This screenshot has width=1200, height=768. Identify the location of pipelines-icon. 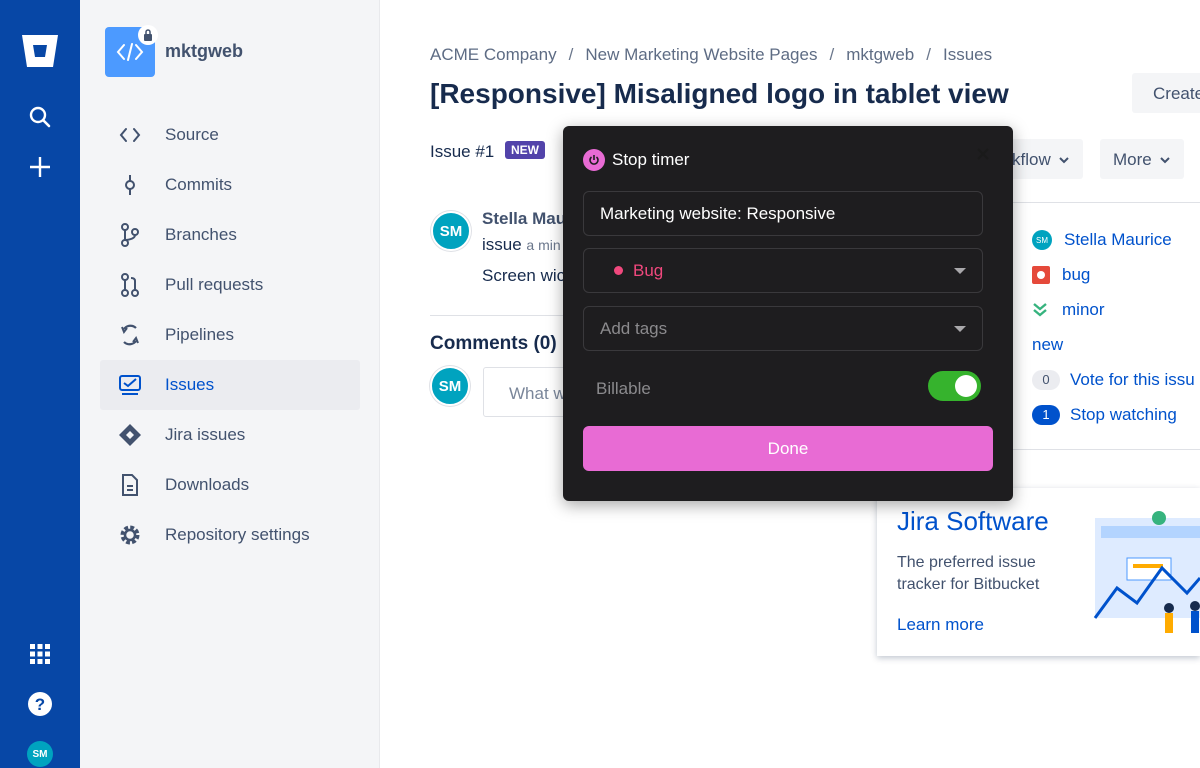
(130, 335).